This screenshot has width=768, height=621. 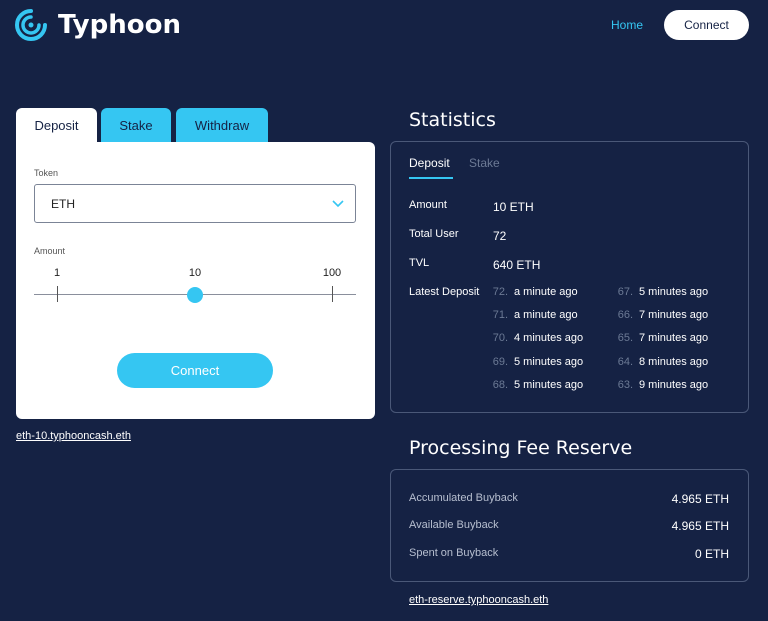 What do you see at coordinates (444, 292) in the screenshot?
I see `stat-latest-deposit-label: Latest Deposit` at bounding box center [444, 292].